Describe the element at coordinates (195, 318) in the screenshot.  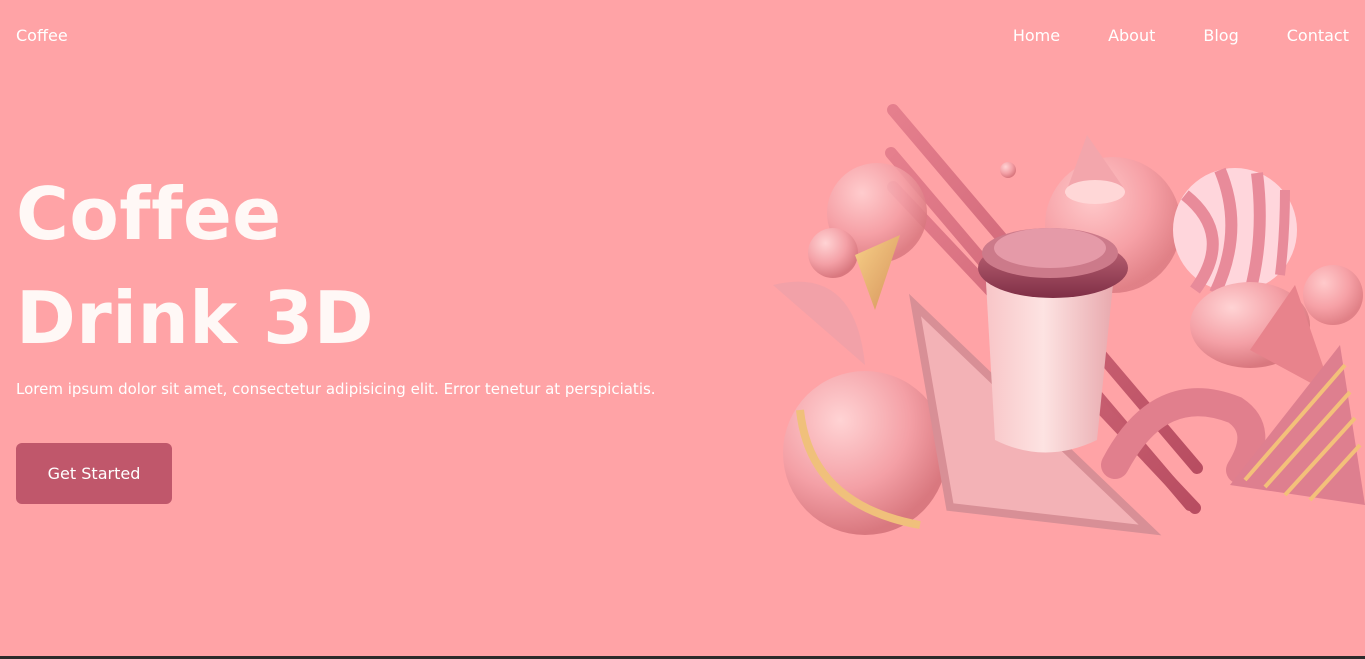
I see `hero-title-line-2: Drink 3D` at that location.